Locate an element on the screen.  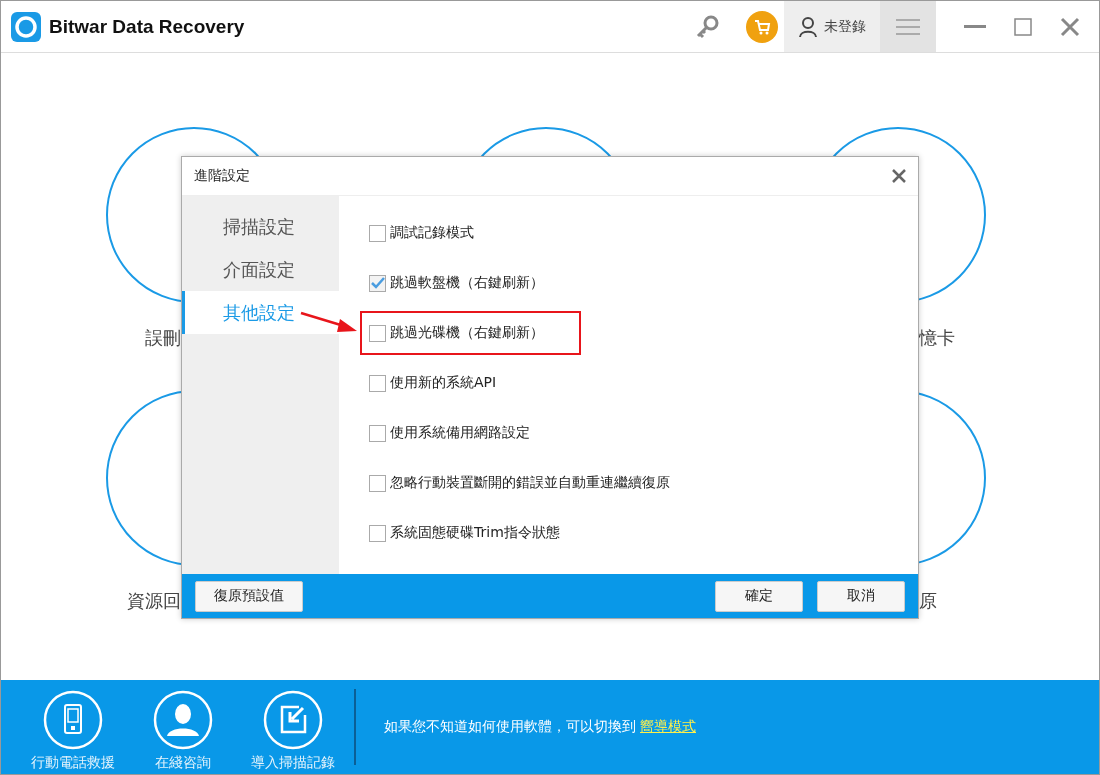
phone-icon is located at coordinates (73, 720).